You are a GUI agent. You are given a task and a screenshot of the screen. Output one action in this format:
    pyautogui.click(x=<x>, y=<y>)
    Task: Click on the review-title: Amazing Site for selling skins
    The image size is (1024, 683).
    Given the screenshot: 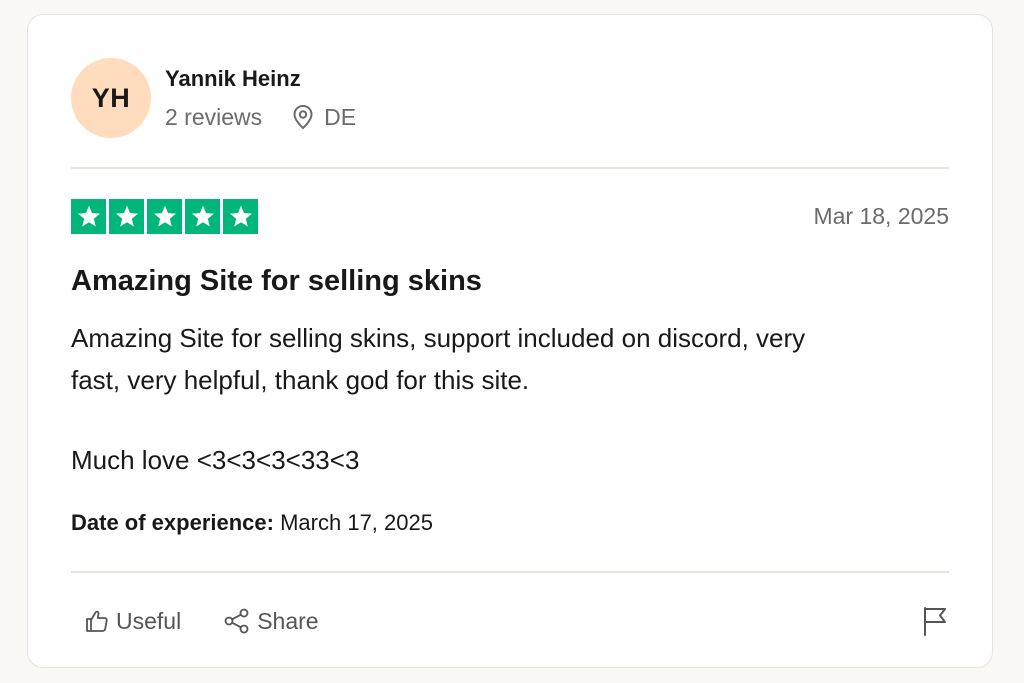 What is the action you would take?
    pyautogui.click(x=276, y=281)
    